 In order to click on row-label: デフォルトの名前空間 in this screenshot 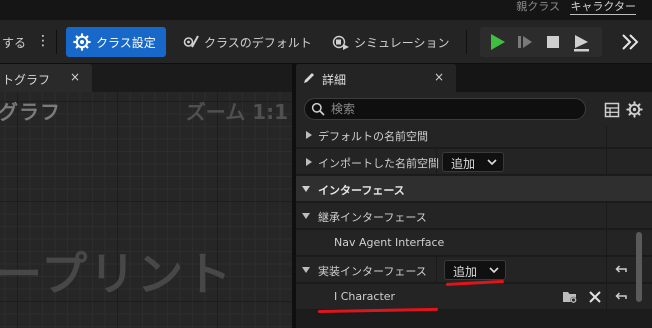, I will do `click(373, 136)`.